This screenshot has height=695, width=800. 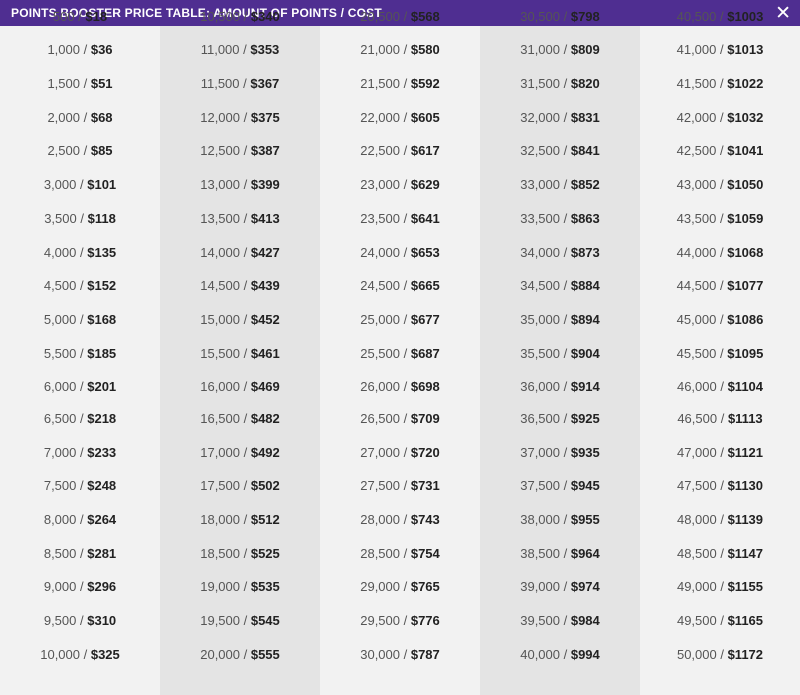 What do you see at coordinates (425, 319) in the screenshot?
I see `cost-amount: $677` at bounding box center [425, 319].